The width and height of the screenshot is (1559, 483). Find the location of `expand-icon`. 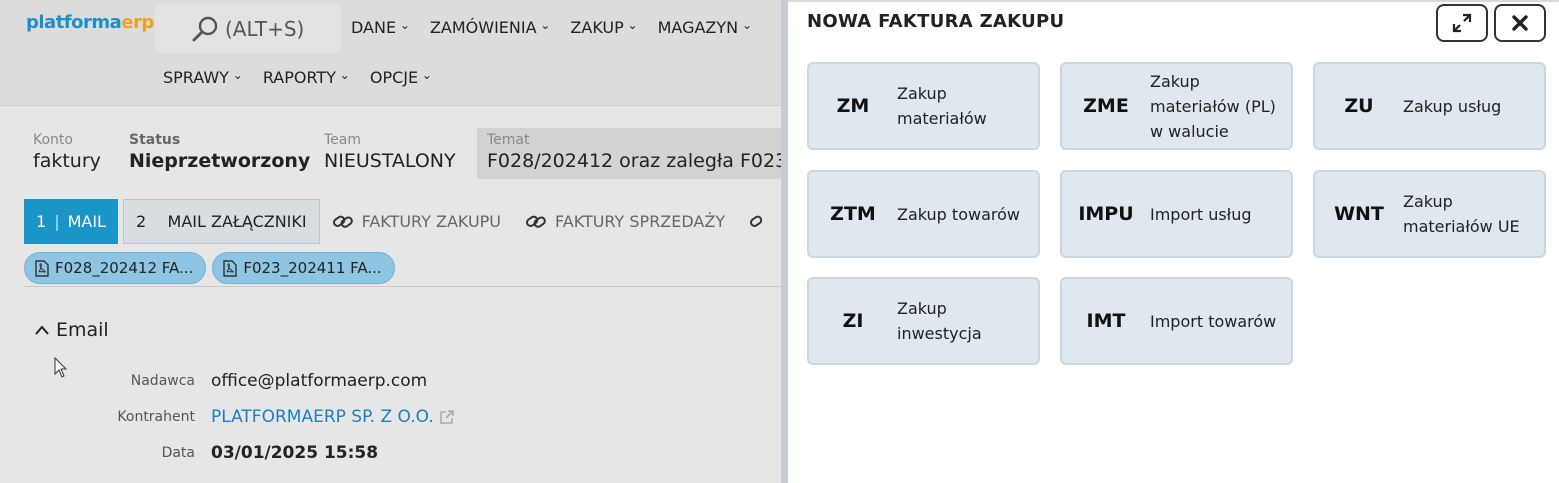

expand-icon is located at coordinates (1462, 23).